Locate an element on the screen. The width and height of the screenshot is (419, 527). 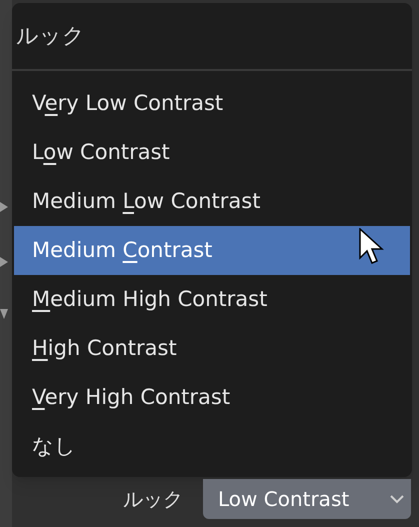
field-label: ルック is located at coordinates (153, 499).